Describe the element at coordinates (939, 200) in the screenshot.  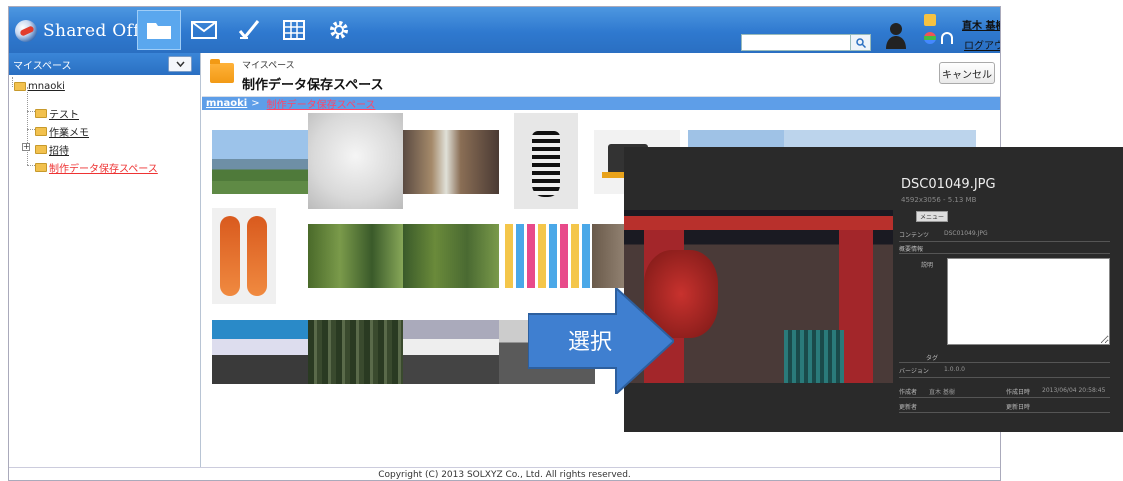
I see `preview-file-meta: 4592x3056 - 5.13 MB` at that location.